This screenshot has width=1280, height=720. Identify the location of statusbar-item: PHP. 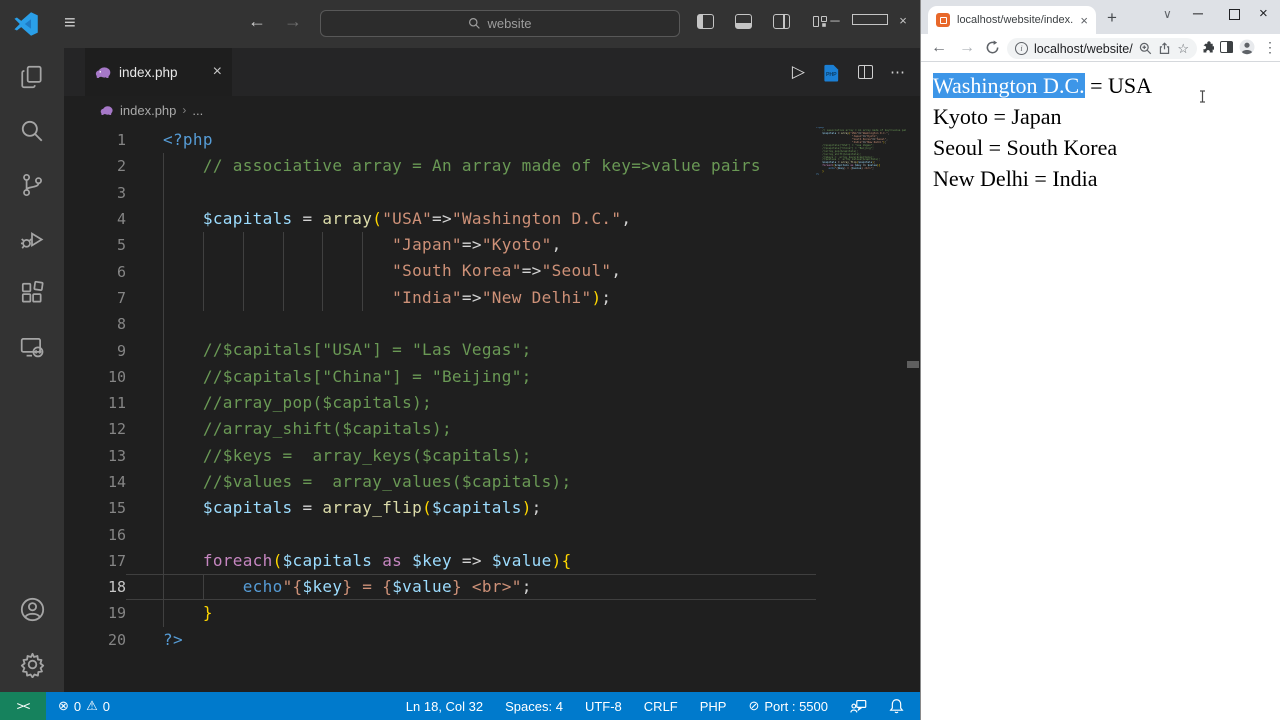
(713, 706).